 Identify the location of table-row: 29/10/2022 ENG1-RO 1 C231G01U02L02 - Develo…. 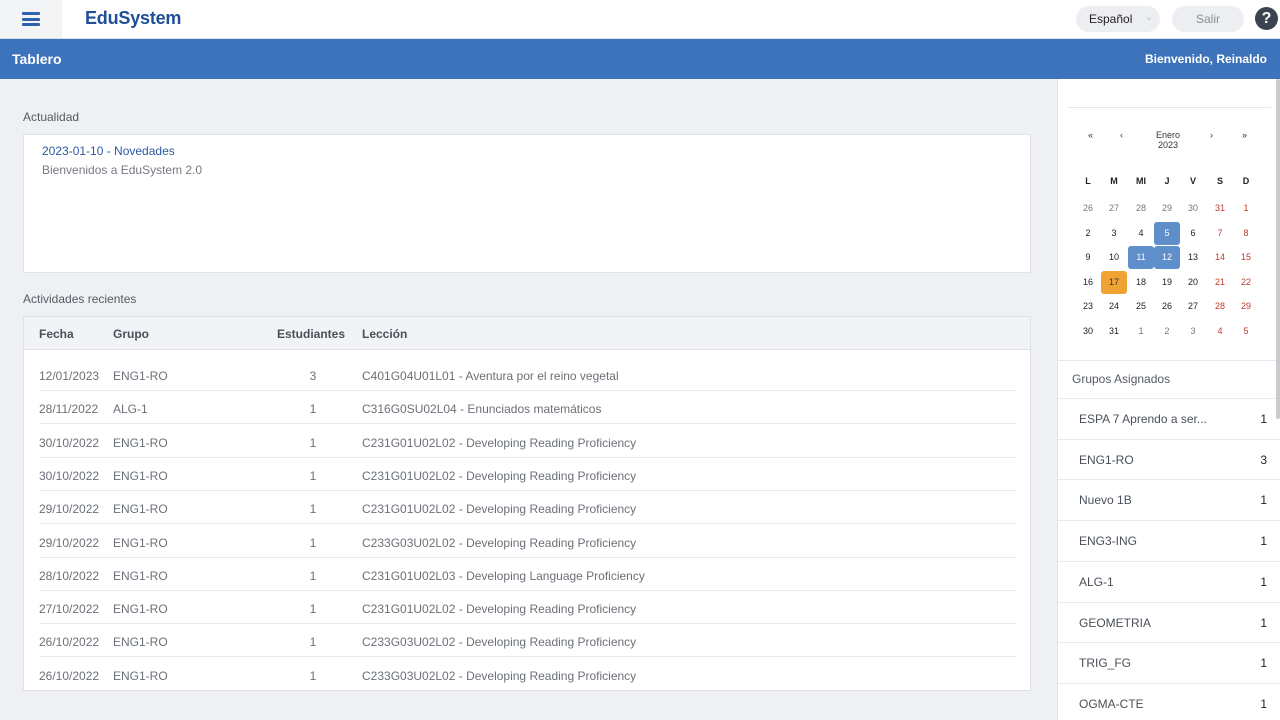
(527, 508).